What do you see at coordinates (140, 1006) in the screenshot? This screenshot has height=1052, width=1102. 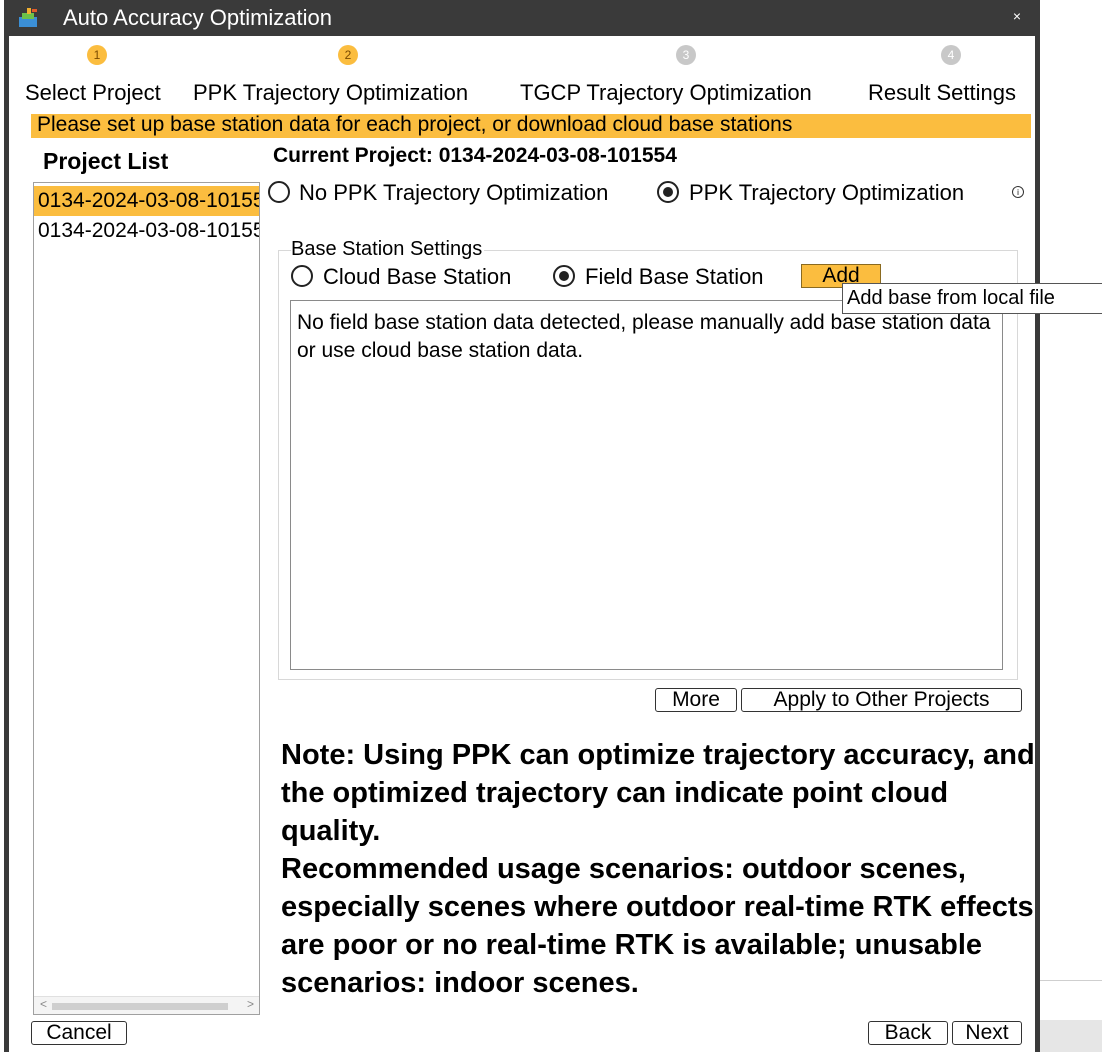 I see `scrollbar-thumb` at bounding box center [140, 1006].